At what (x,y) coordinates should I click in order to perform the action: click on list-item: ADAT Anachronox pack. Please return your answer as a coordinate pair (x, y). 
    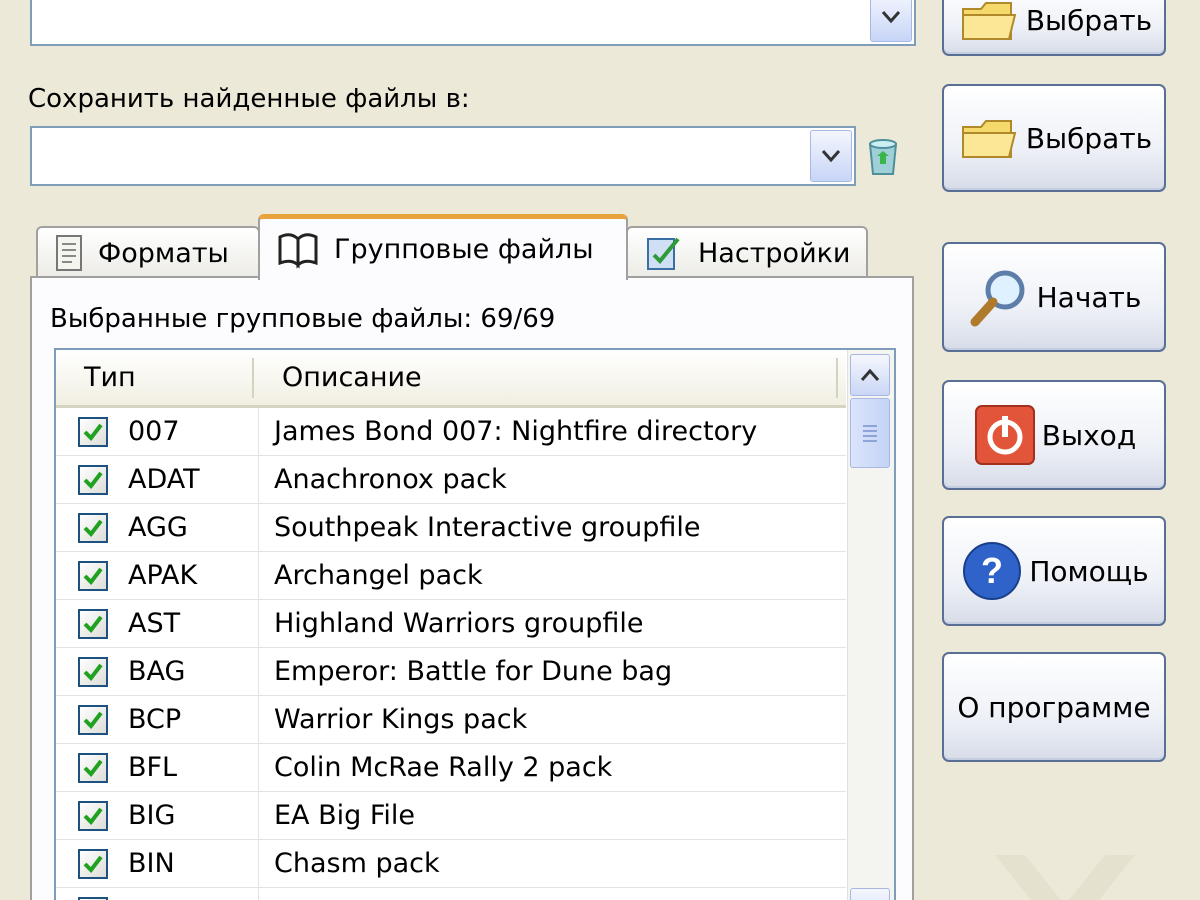
    Looking at the image, I should click on (451, 480).